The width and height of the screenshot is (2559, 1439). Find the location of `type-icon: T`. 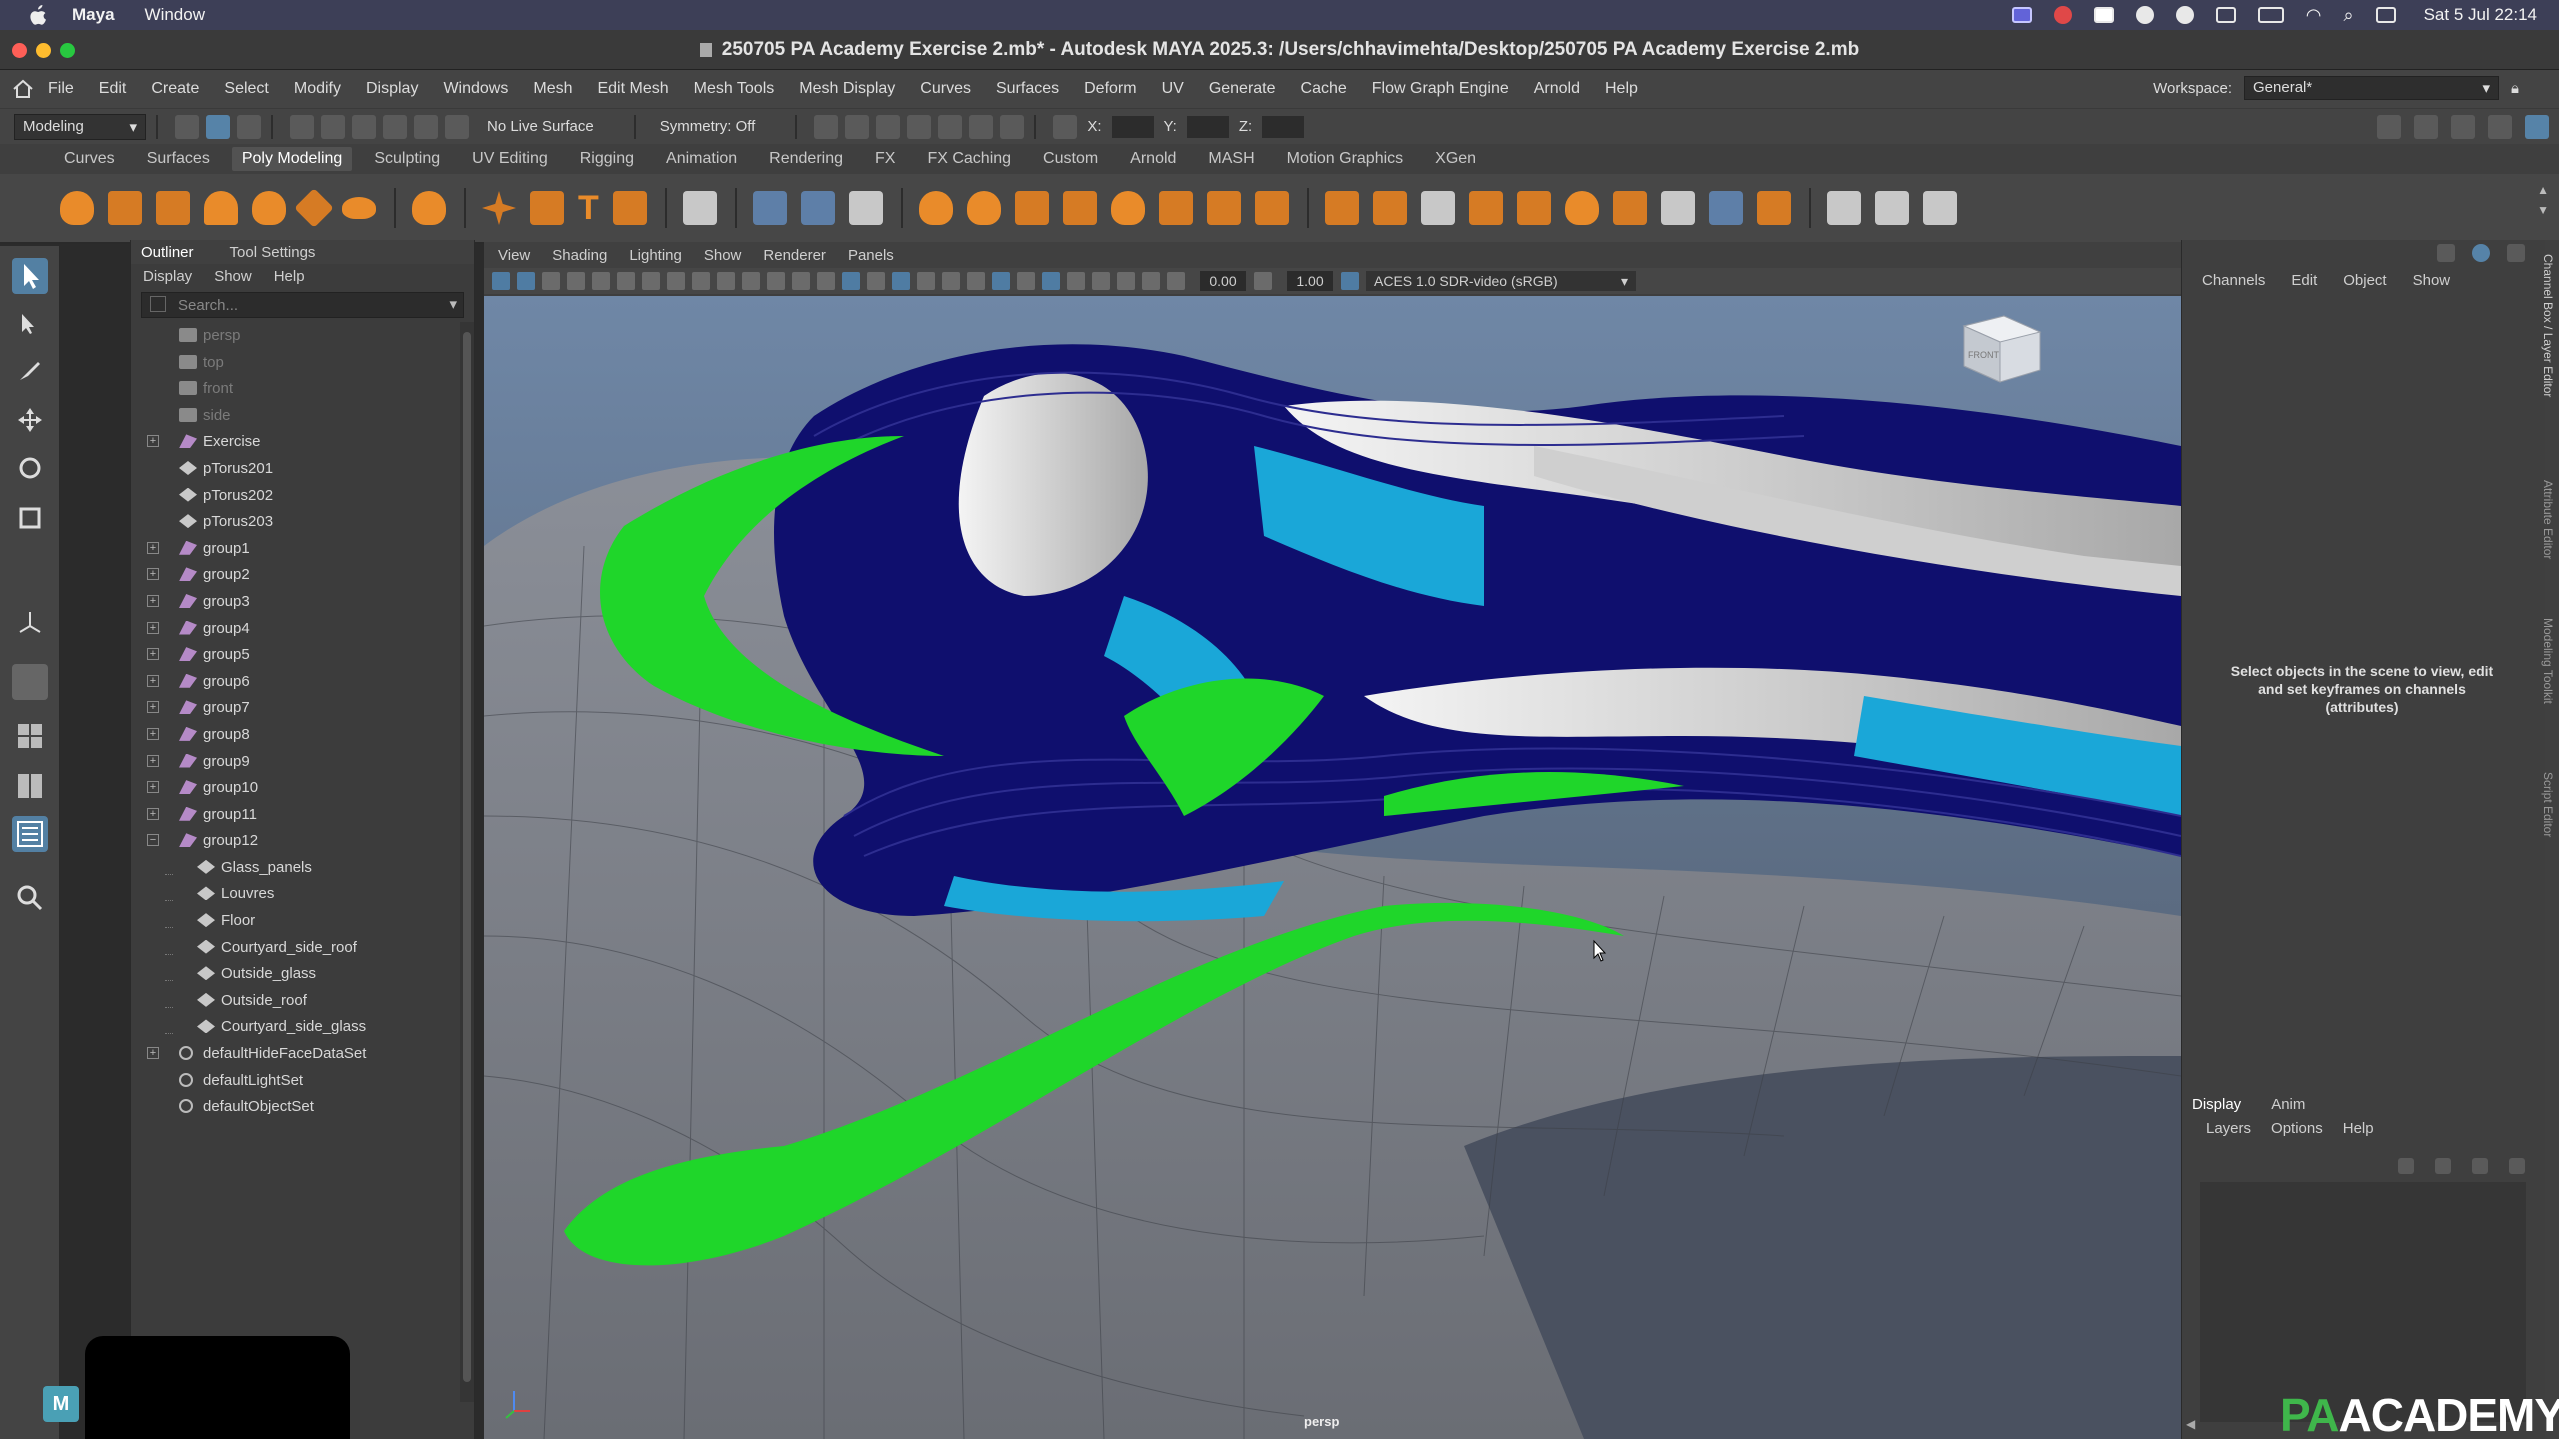

type-icon: T is located at coordinates (588, 208).